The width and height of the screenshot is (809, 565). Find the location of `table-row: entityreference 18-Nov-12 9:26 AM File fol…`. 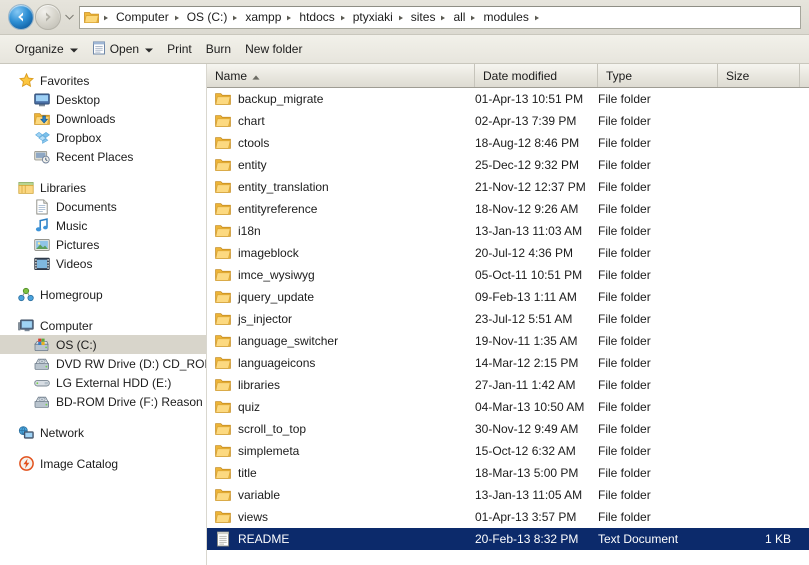

table-row: entityreference 18-Nov-12 9:26 AM File fol… is located at coordinates (508, 209).